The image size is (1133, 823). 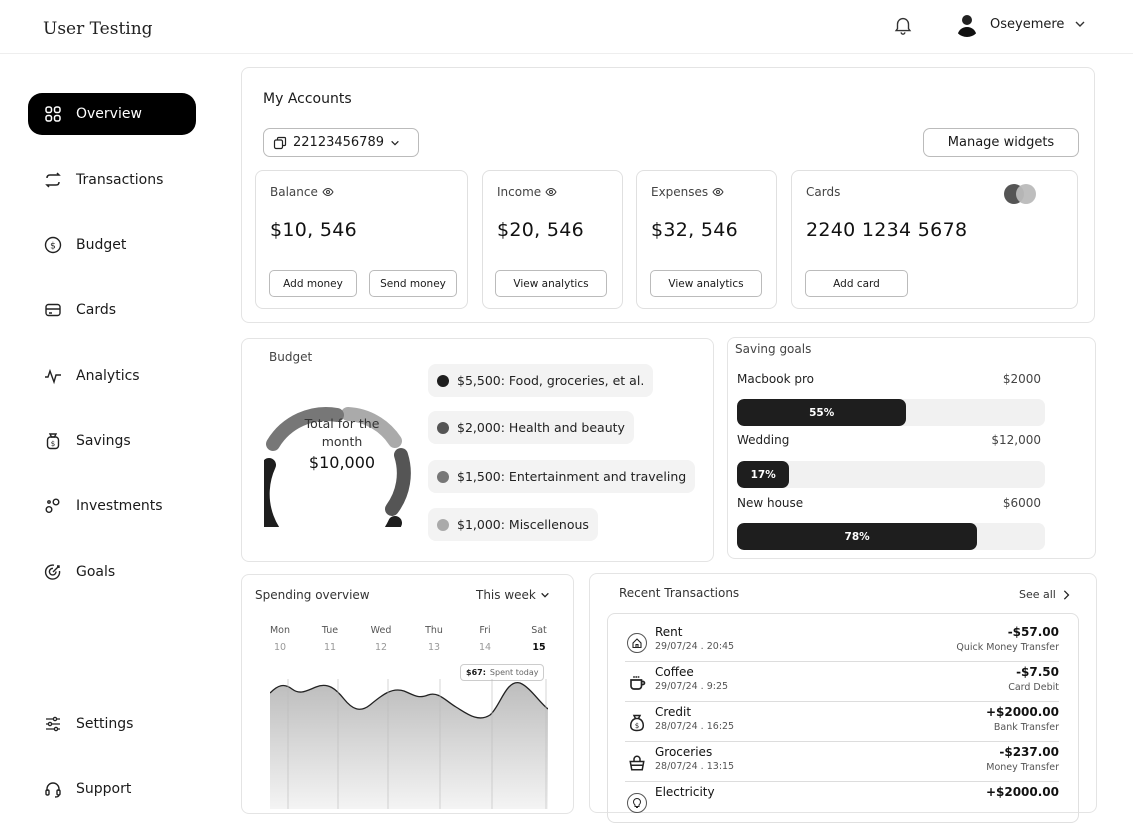 What do you see at coordinates (112, 245) in the screenshot?
I see `sidebar-item-budget: $ Budget` at bounding box center [112, 245].